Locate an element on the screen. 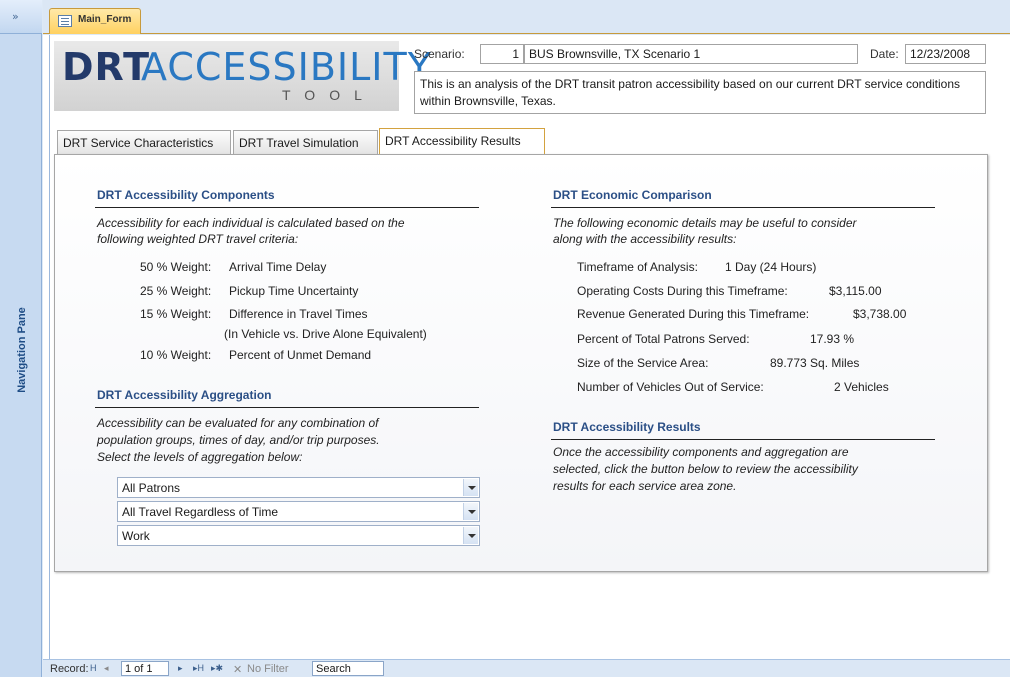 Image resolution: width=1010 pixels, height=677 pixels. population-group-value: All Patrons is located at coordinates (151, 488).